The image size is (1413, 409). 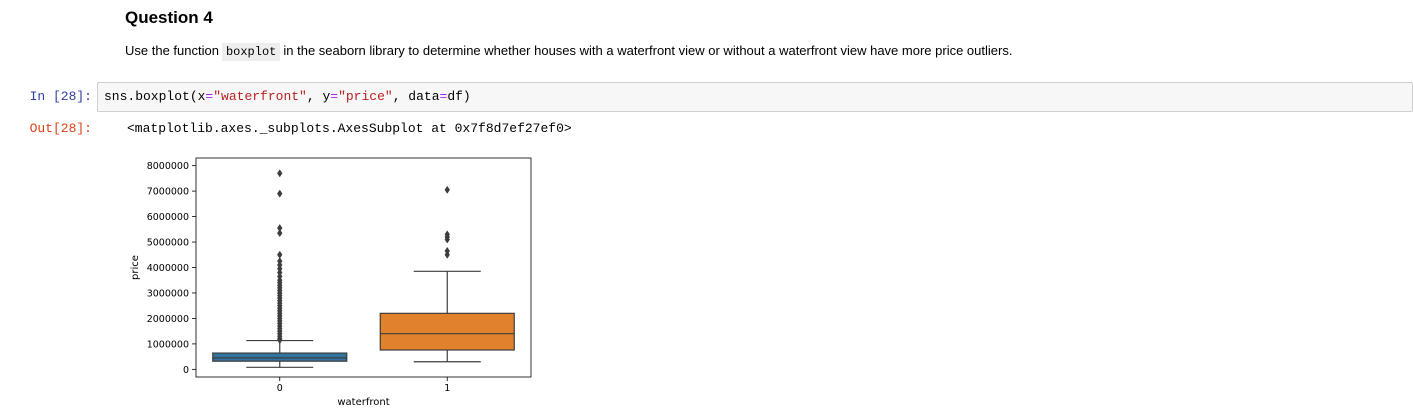 I want to click on y-tick-label: 1000000, so click(x=168, y=344).